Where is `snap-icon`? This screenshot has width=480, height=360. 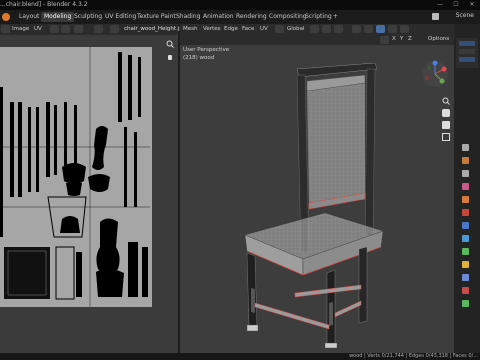
snap-icon is located at coordinates (98, 29).